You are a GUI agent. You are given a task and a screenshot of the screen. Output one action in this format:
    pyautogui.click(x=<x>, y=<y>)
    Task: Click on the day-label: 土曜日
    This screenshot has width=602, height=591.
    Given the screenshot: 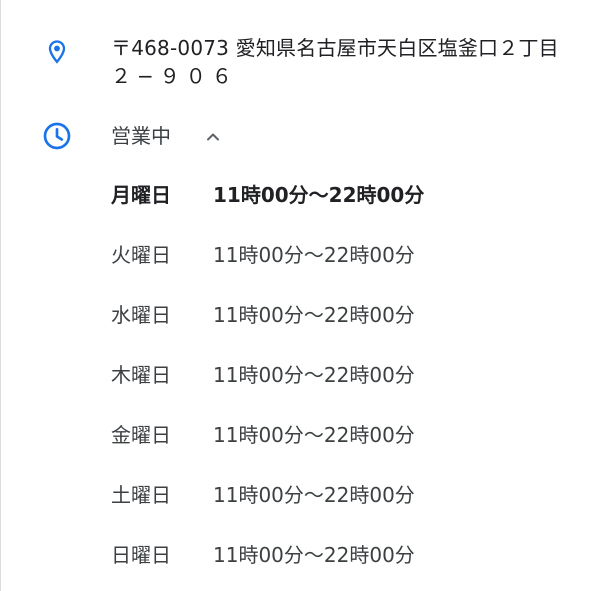 What is the action you would take?
    pyautogui.click(x=141, y=495)
    